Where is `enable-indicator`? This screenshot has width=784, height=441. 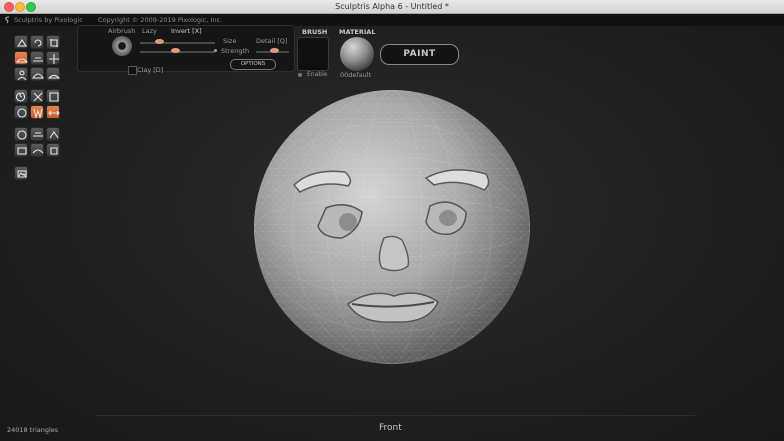
enable-indicator is located at coordinates (300, 75).